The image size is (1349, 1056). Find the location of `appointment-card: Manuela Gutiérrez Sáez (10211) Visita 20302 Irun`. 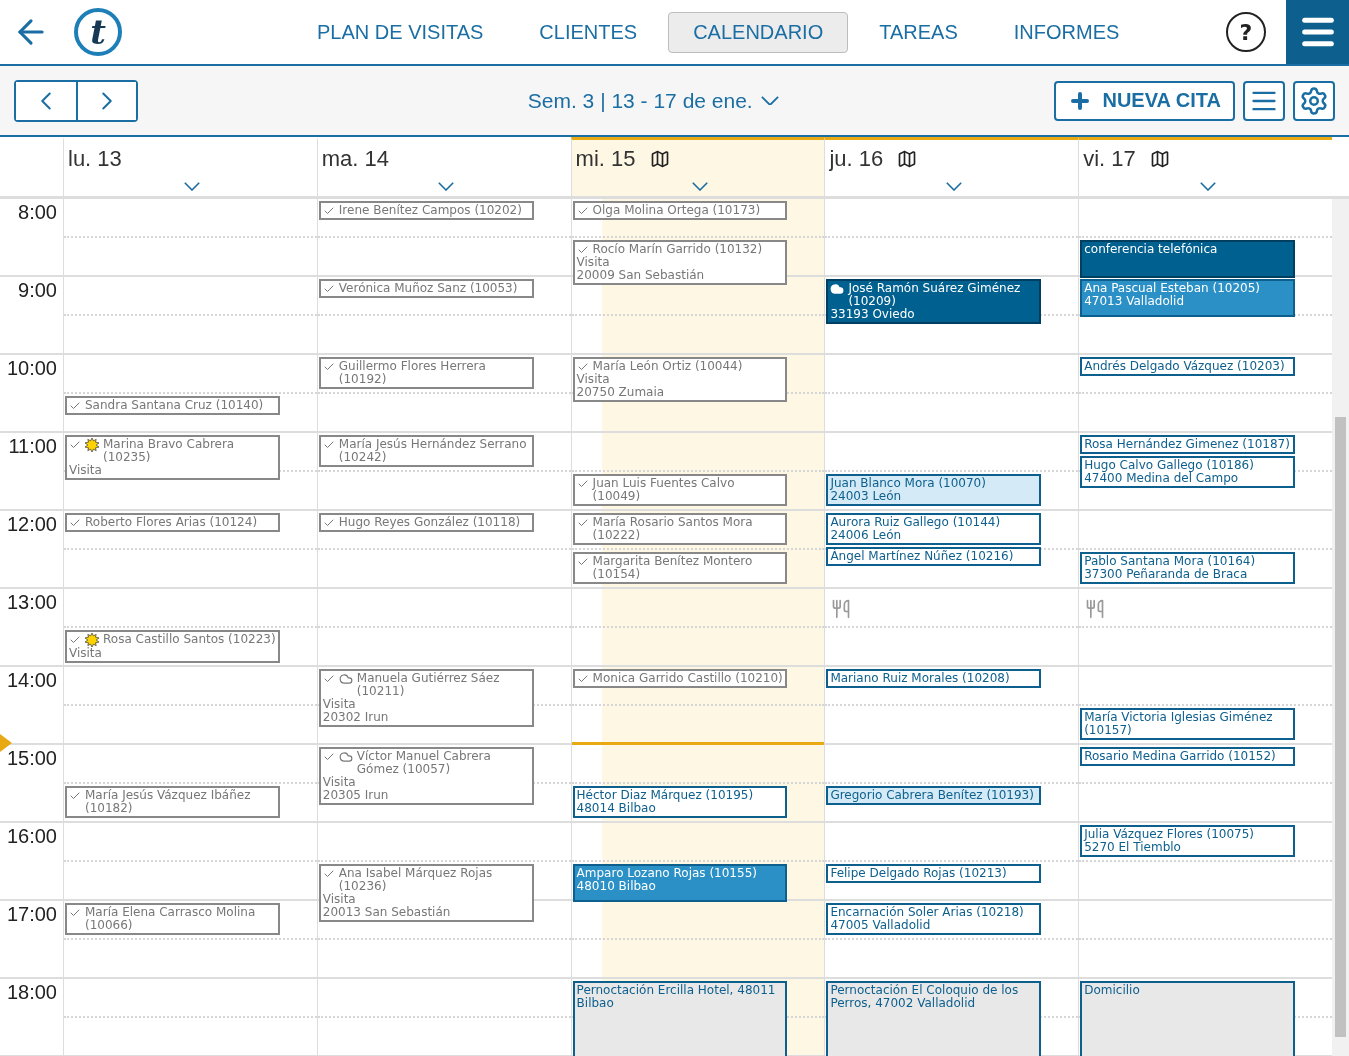

appointment-card: Manuela Gutiérrez Sáez (10211) Visita 20302 Irun is located at coordinates (426, 698).